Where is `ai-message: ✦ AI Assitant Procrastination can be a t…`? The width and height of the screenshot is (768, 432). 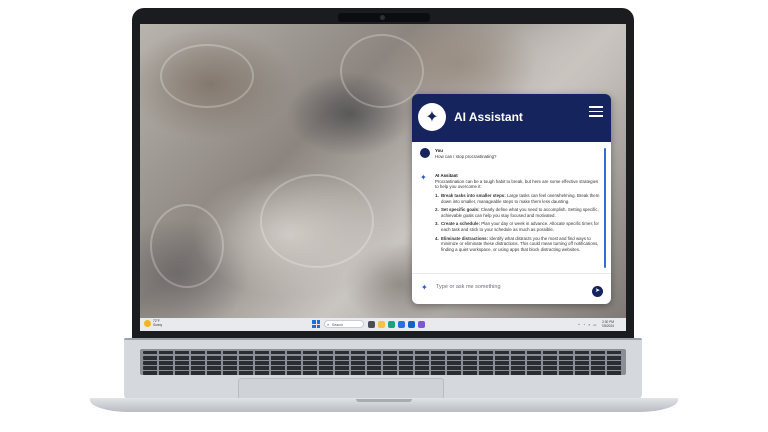
ai-message: ✦ AI Assitant Procrastination can be a t… is located at coordinates (511, 214).